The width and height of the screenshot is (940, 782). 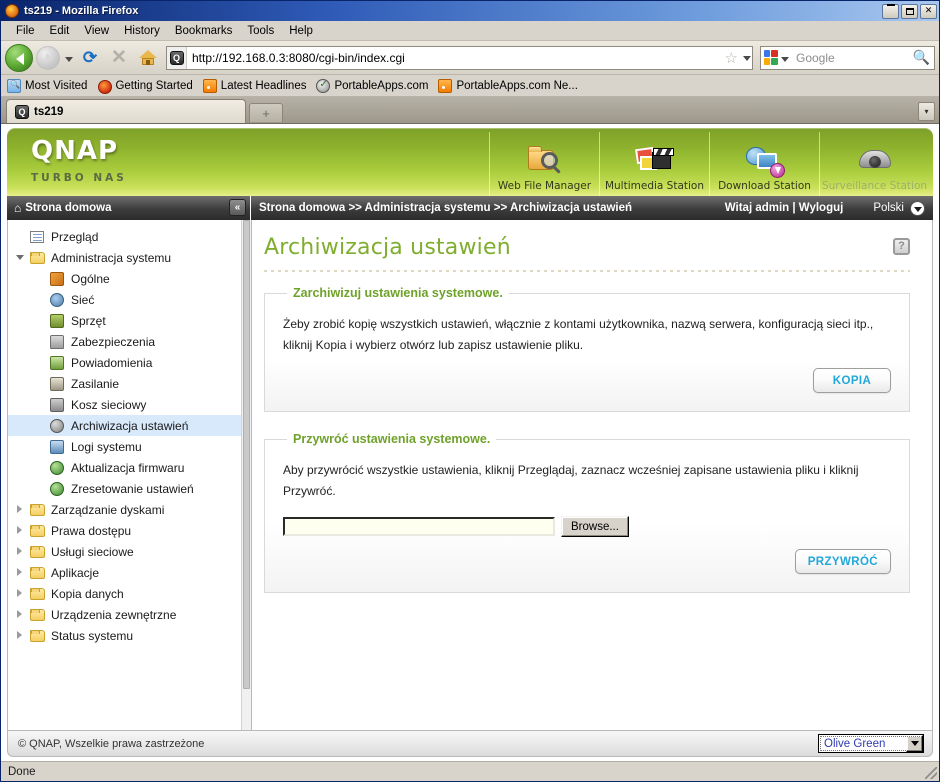 What do you see at coordinates (784, 208) in the screenshot?
I see `user-greeting: Witaj admin | Wyloguj` at bounding box center [784, 208].